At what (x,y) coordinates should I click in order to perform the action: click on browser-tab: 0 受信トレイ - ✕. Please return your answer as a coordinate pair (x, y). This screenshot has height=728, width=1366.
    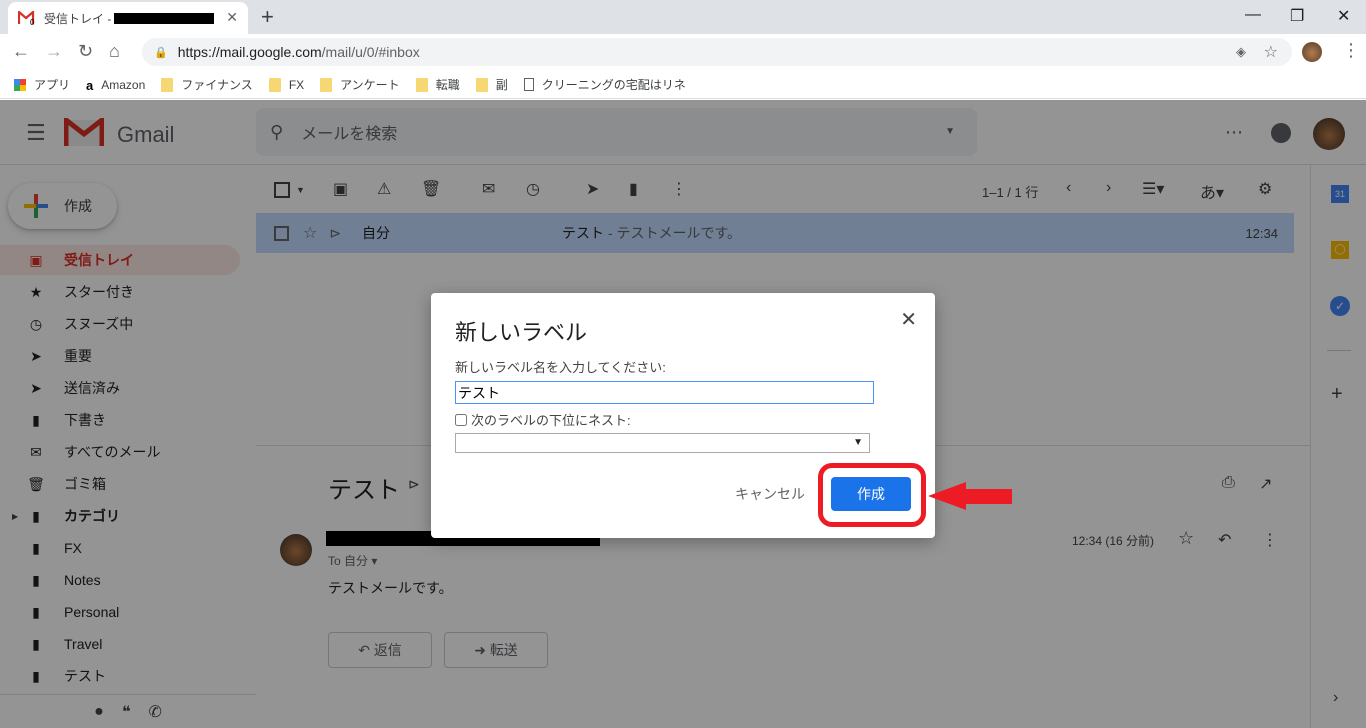
    Looking at the image, I should click on (128, 18).